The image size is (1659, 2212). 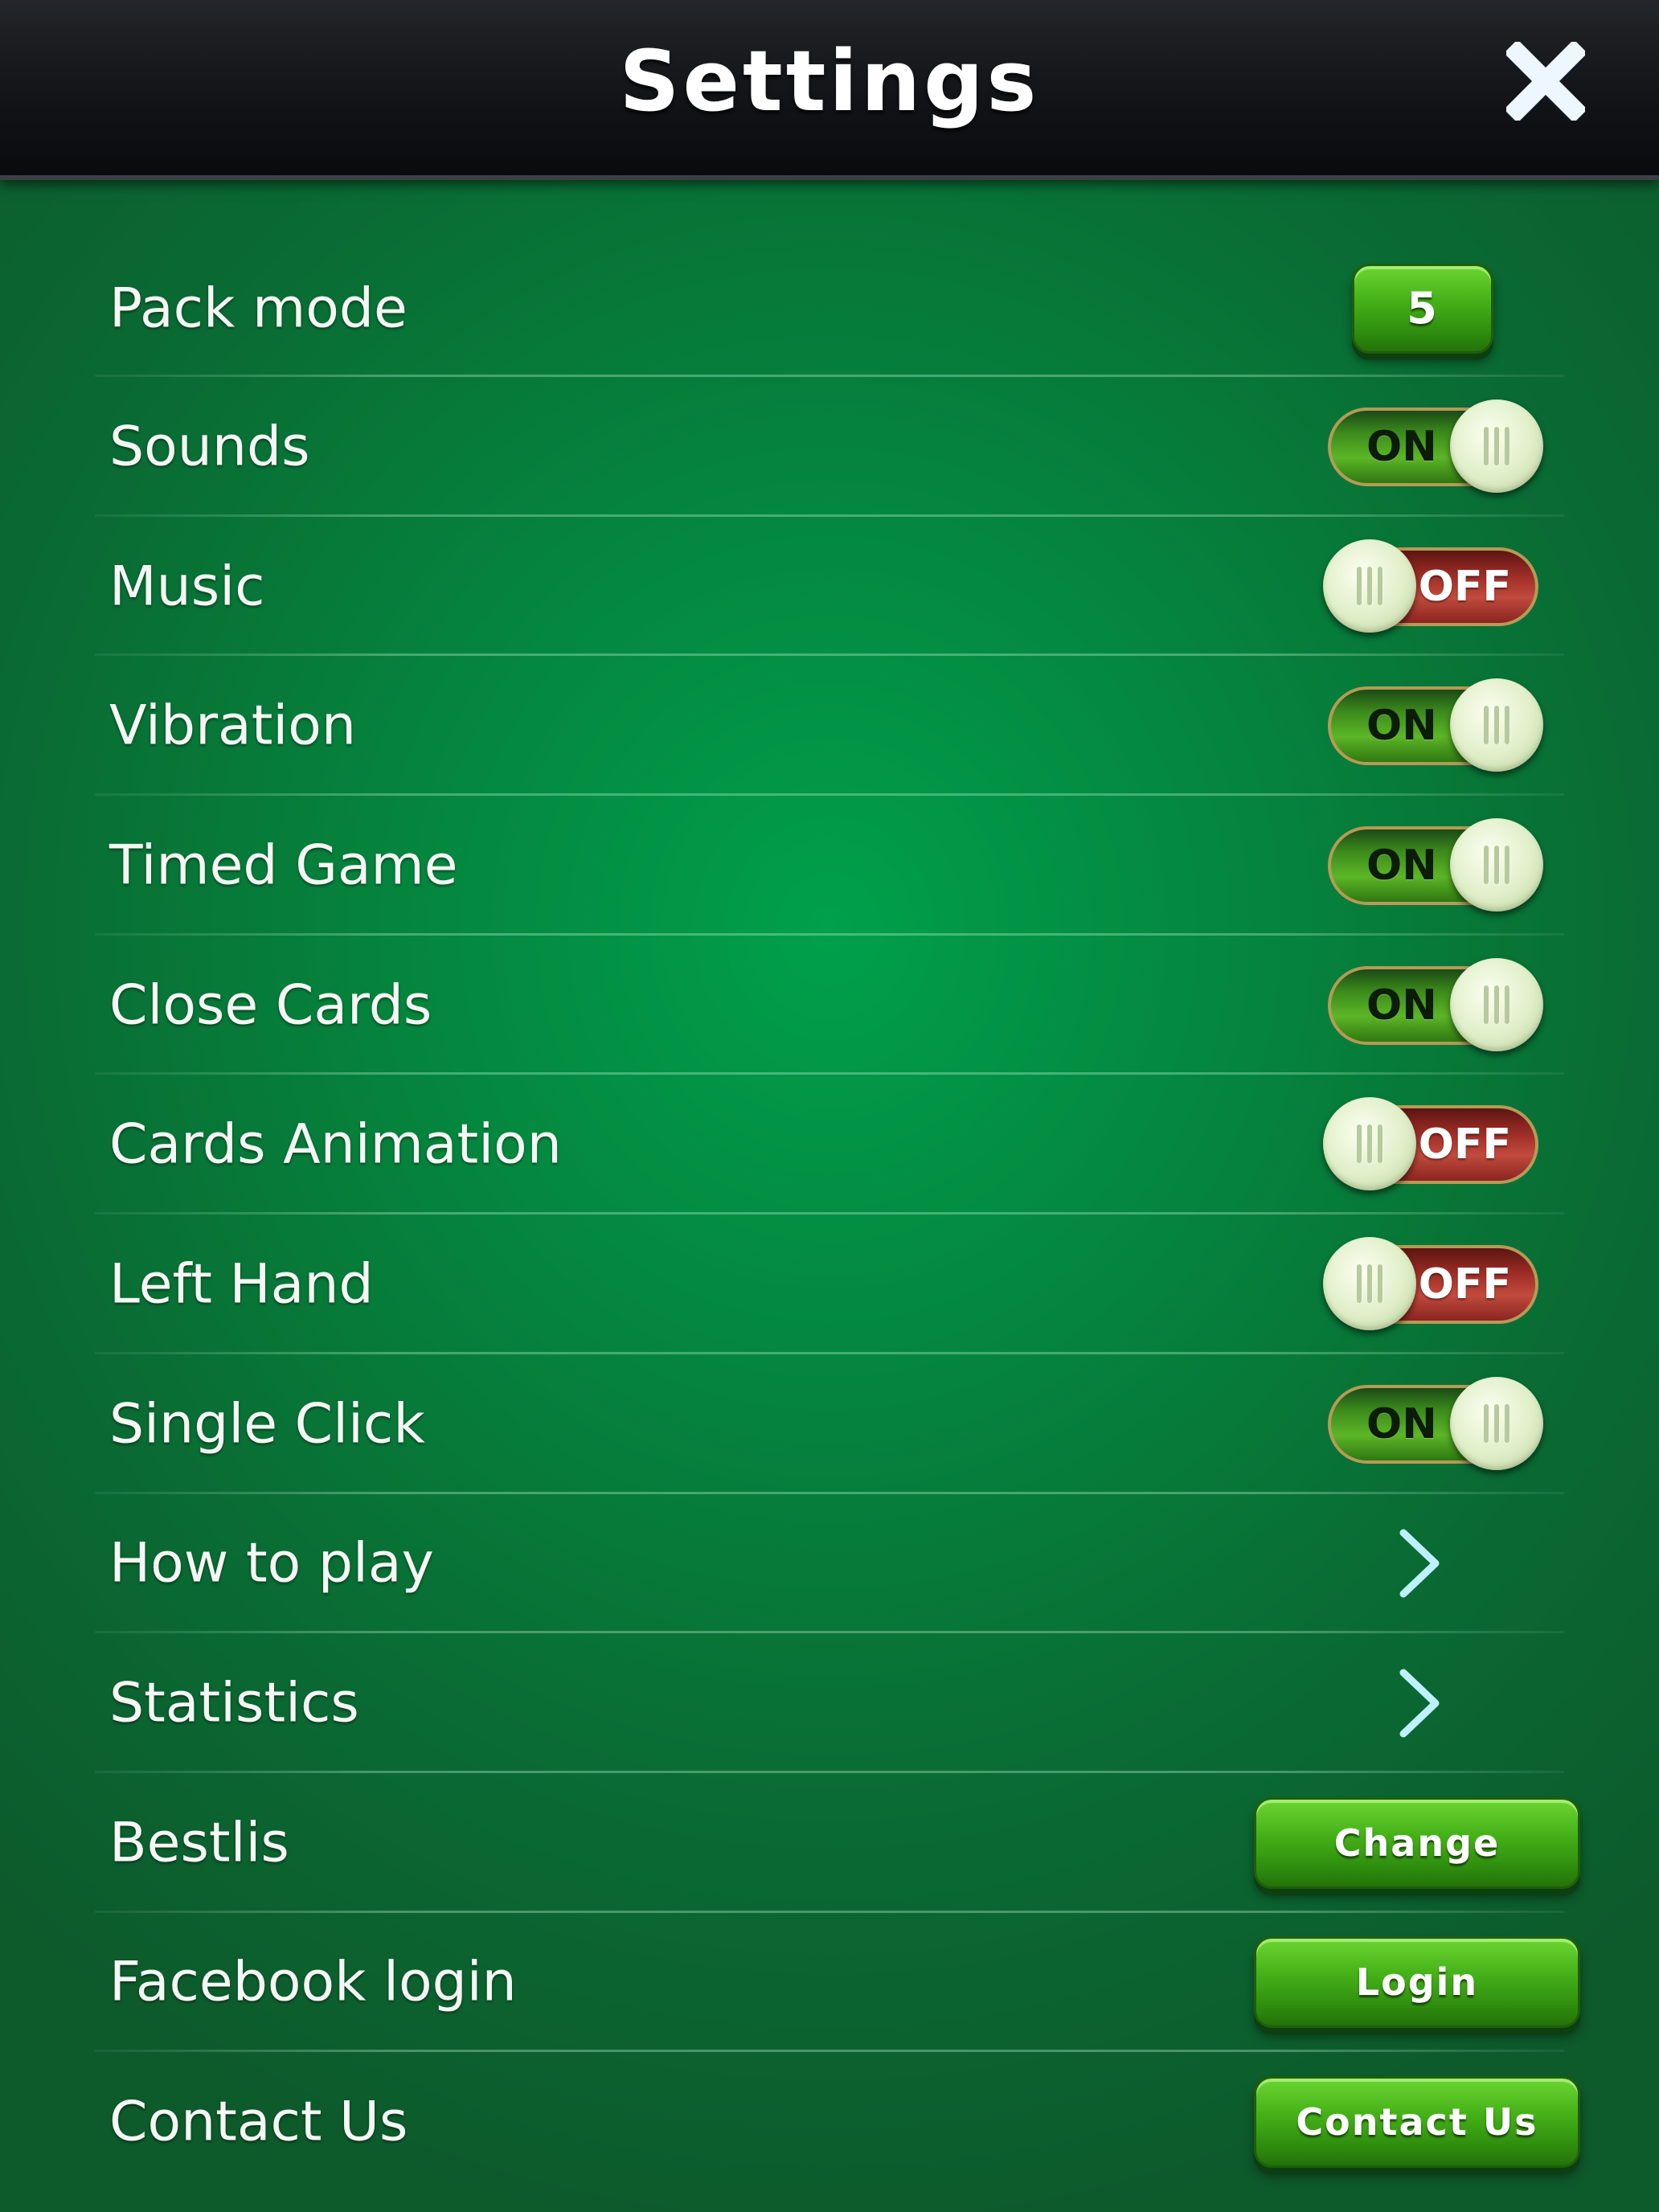 I want to click on close-button, so click(x=1545, y=81).